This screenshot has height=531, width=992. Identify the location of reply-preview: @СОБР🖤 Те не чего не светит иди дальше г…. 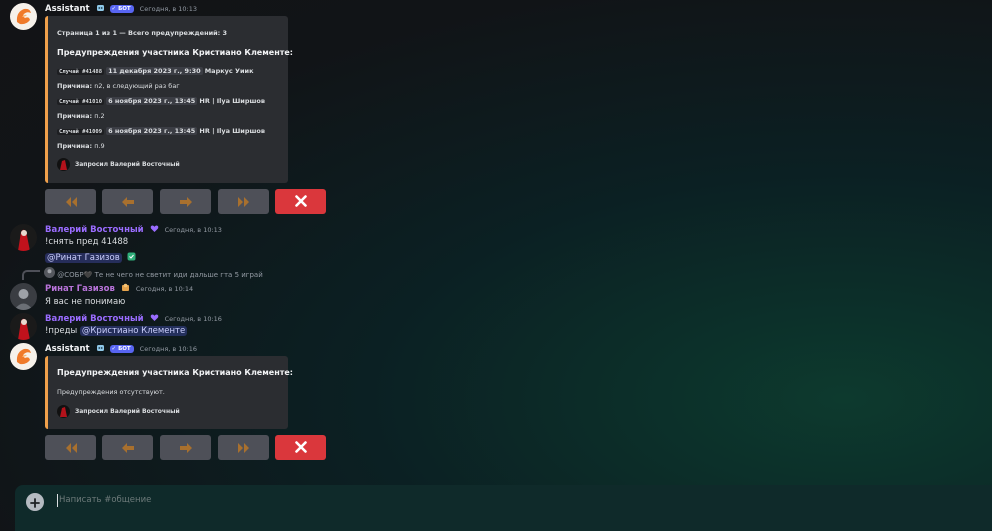
(153, 273).